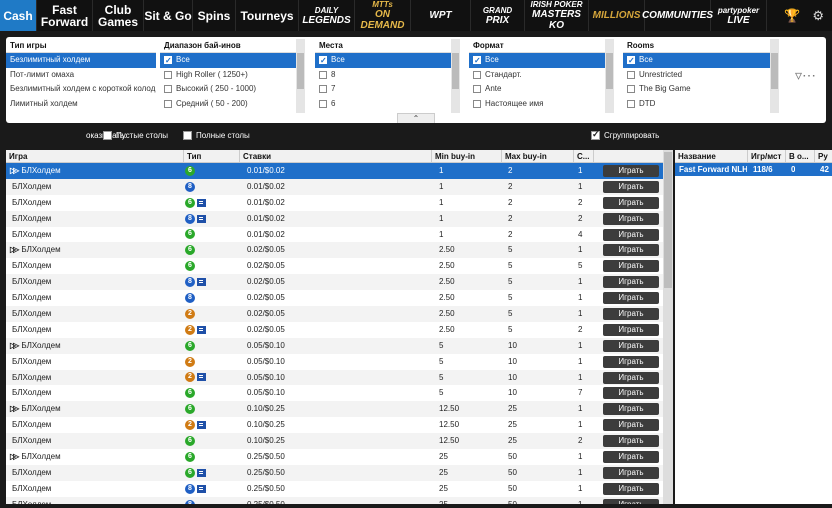  I want to click on table-row: БЛХолдем 2 0.02/$0.05 2.50 5 2 Играть, so click(334, 330).